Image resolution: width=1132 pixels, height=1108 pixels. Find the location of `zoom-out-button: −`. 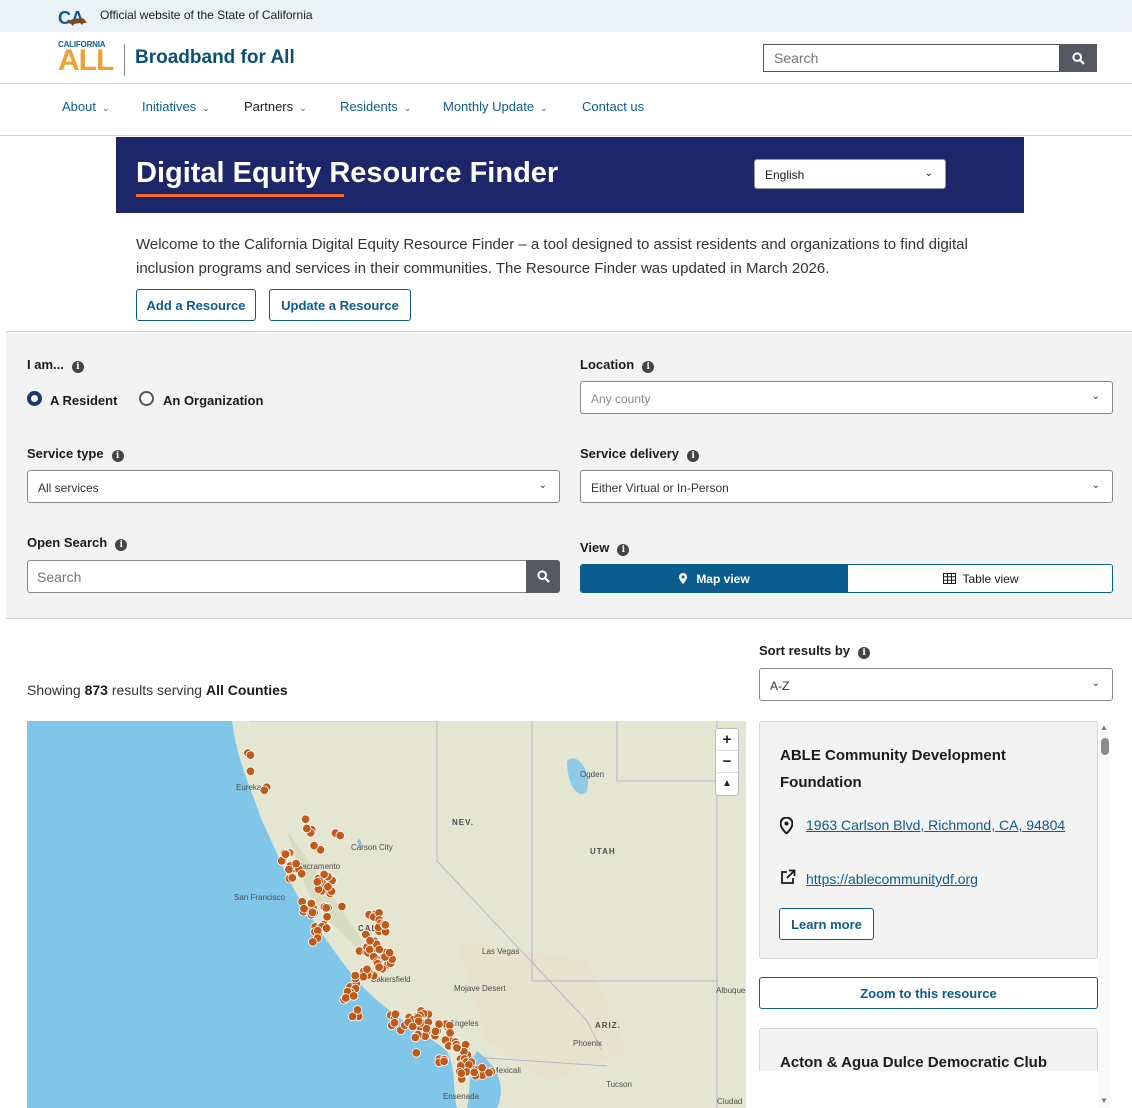

zoom-out-button: − is located at coordinates (727, 762).